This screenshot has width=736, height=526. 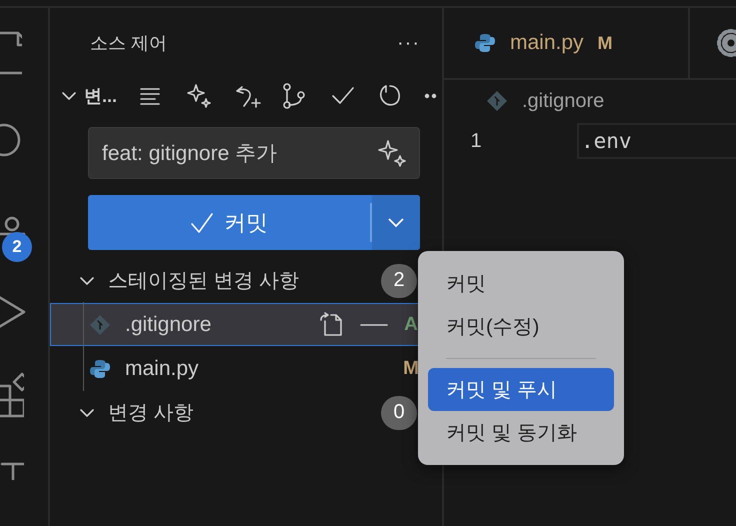 I want to click on line-number: 1, so click(x=476, y=141).